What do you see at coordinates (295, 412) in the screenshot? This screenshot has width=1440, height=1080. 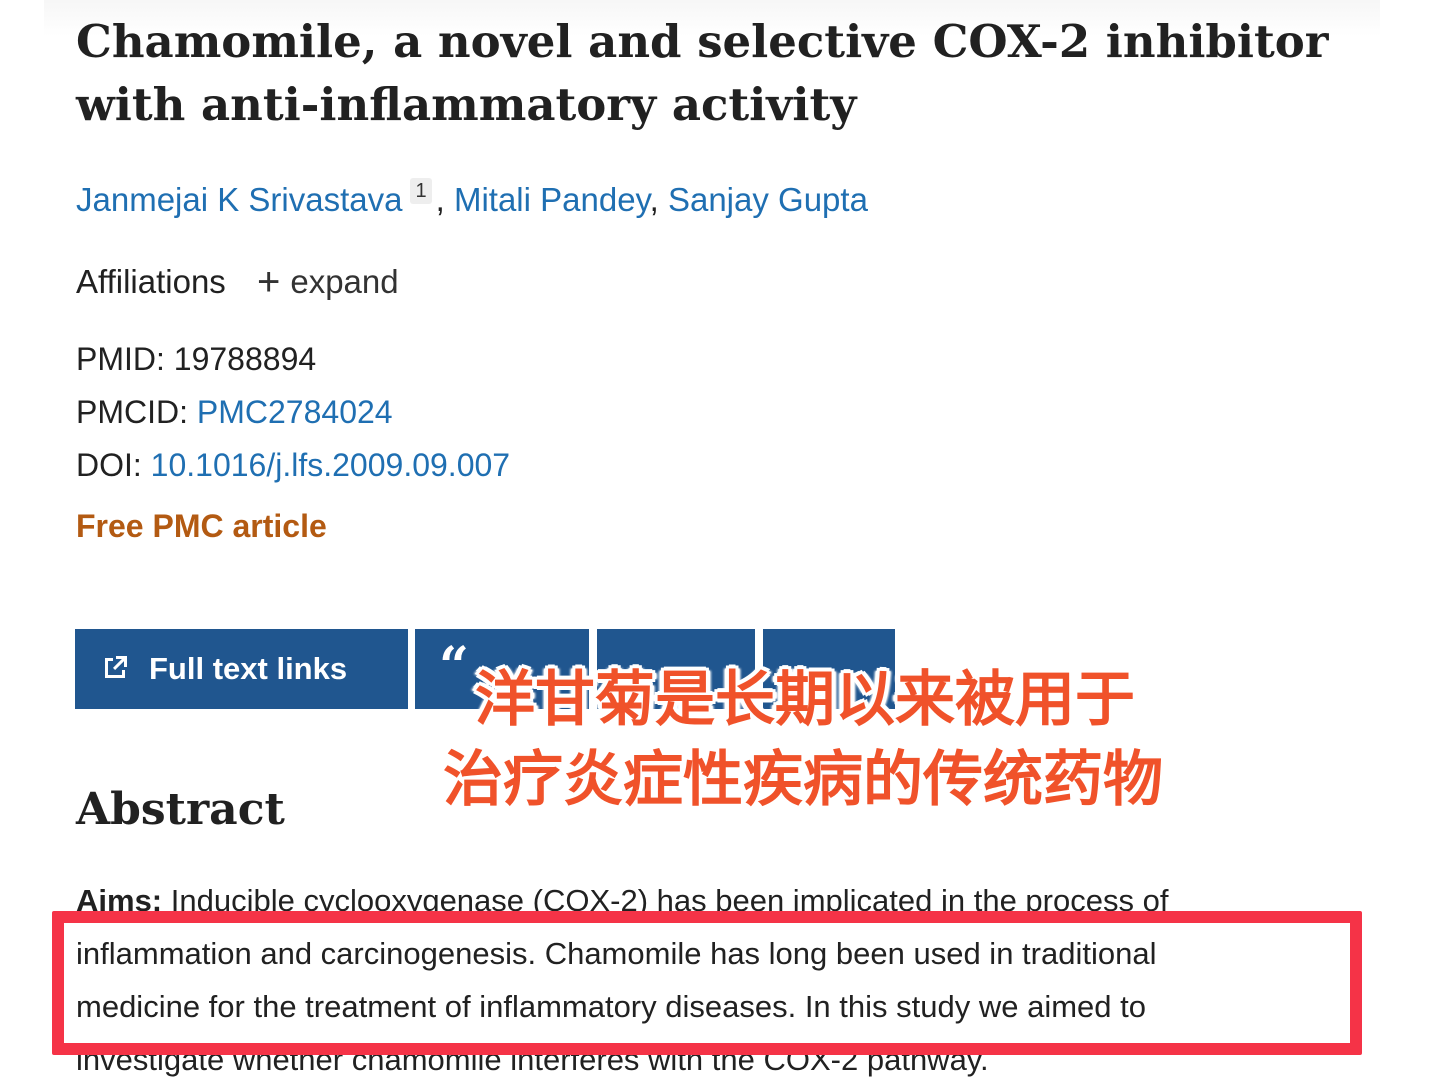 I see `pmcid-link: PMC2784024` at bounding box center [295, 412].